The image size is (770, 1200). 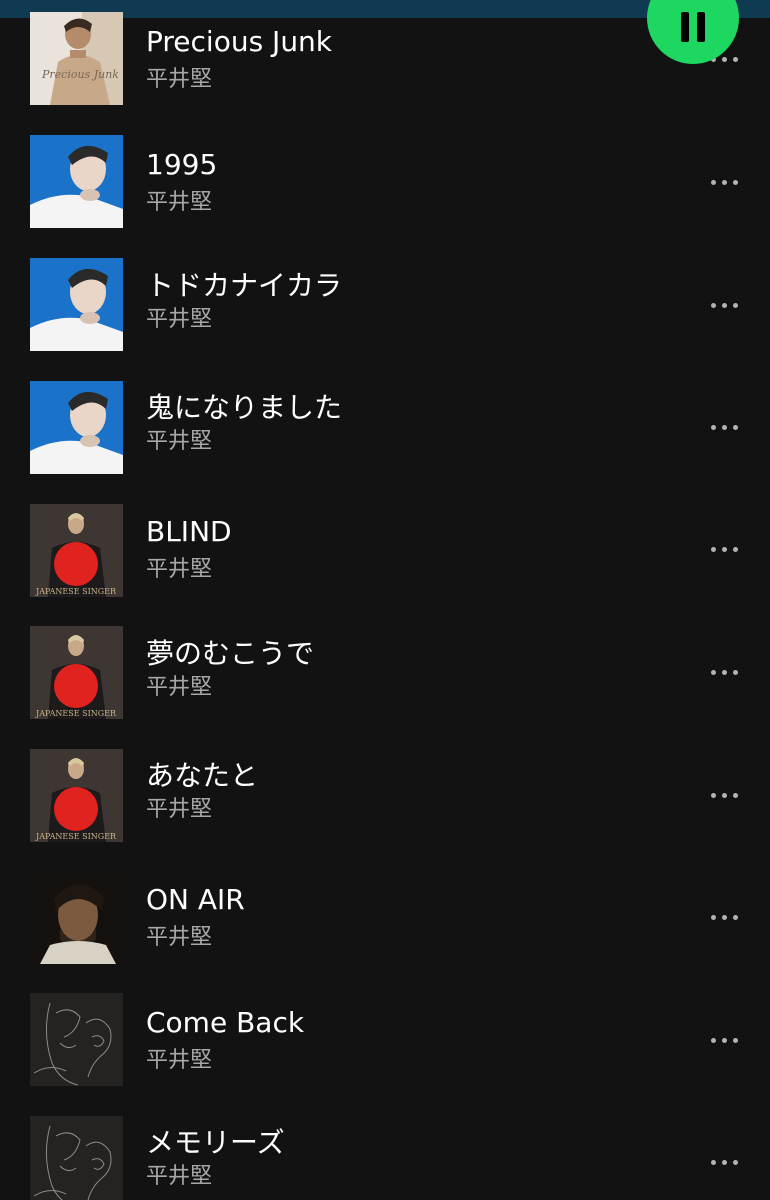 What do you see at coordinates (225, 1022) in the screenshot?
I see `track-title: Come Back` at bounding box center [225, 1022].